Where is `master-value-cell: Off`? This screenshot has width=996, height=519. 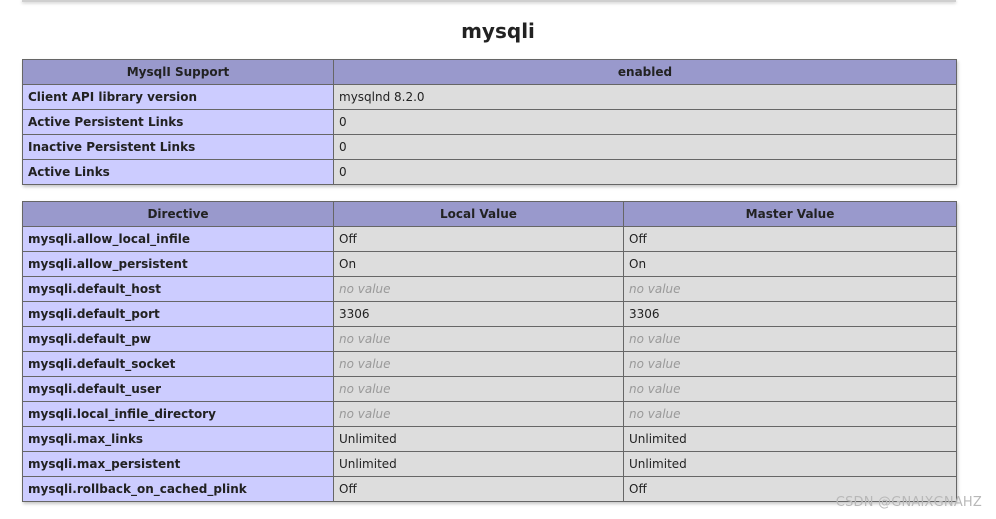 master-value-cell: Off is located at coordinates (790, 239).